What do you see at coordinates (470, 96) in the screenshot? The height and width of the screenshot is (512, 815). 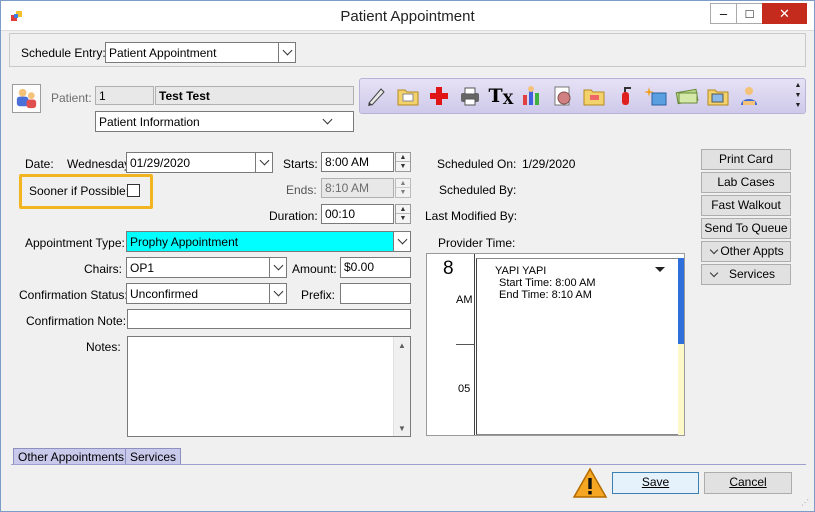 I see `printer-icon` at bounding box center [470, 96].